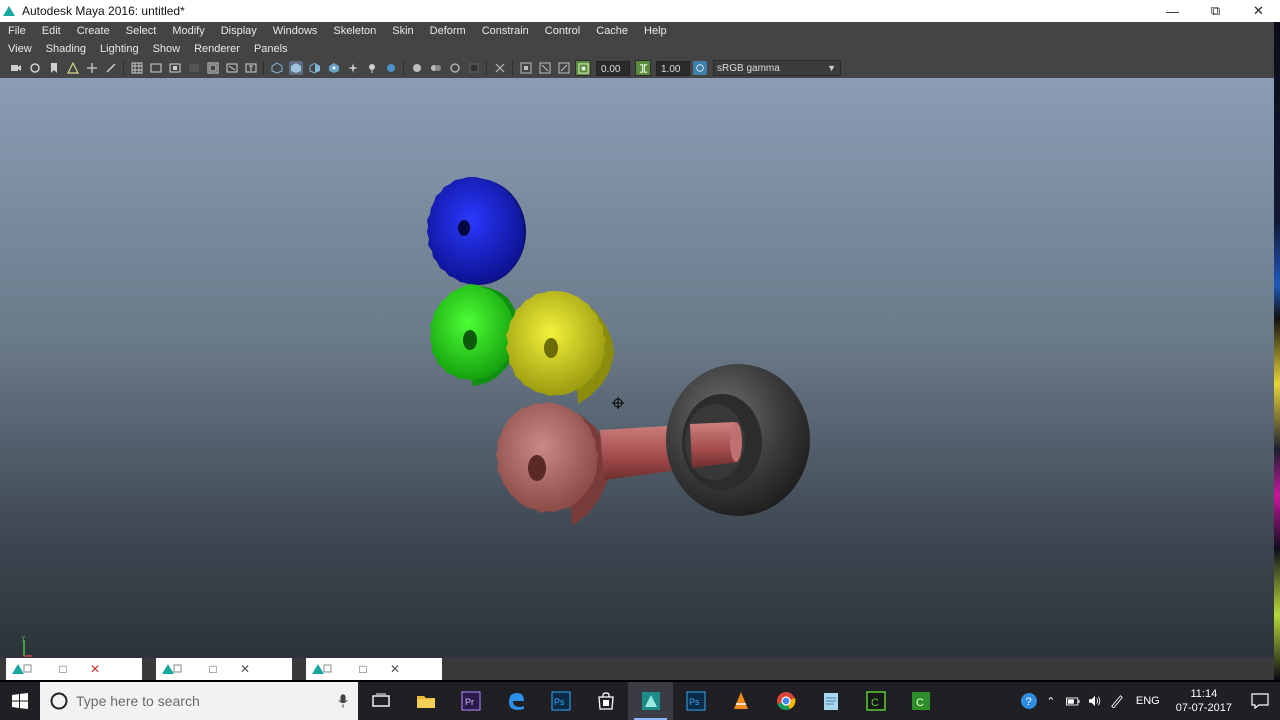 The width and height of the screenshot is (1280, 720). I want to click on store-icon, so click(605, 701).